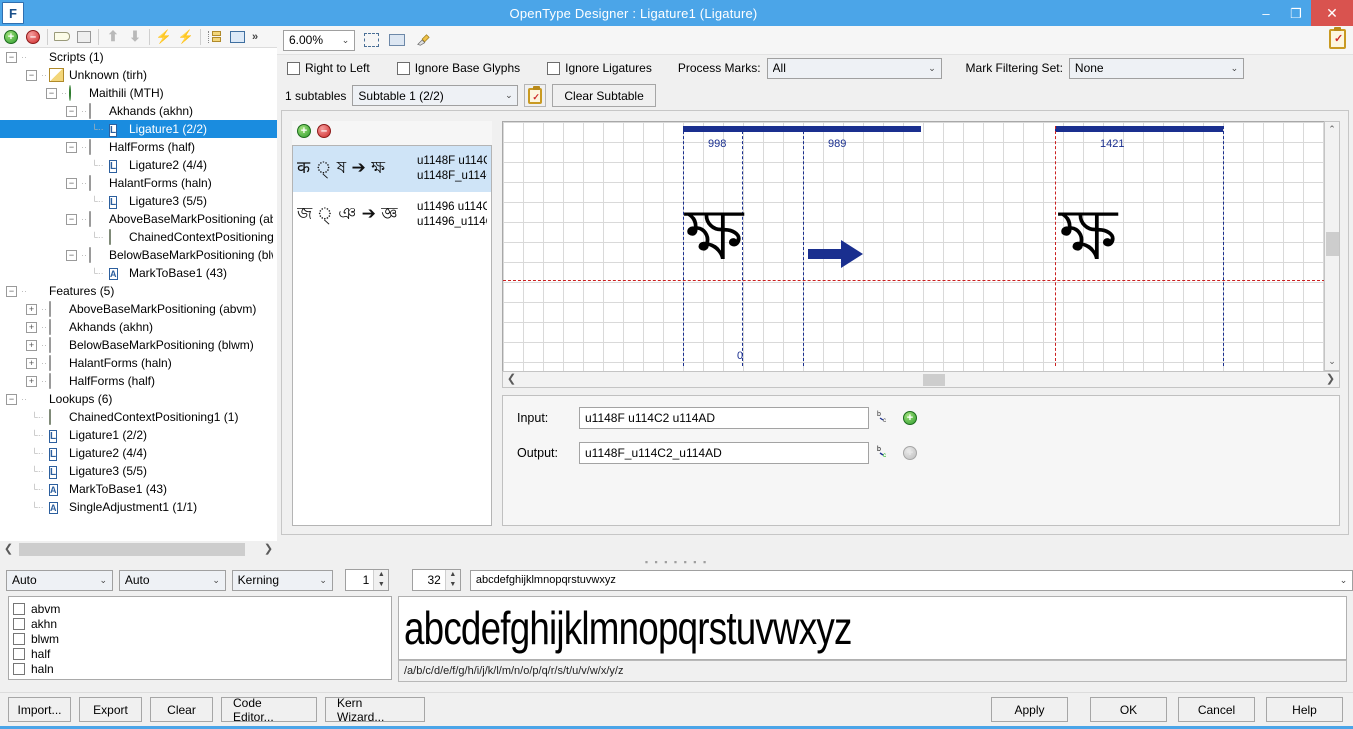  Describe the element at coordinates (282, 580) in the screenshot. I see `feature-mode-combo: Kerning ⌄` at that location.